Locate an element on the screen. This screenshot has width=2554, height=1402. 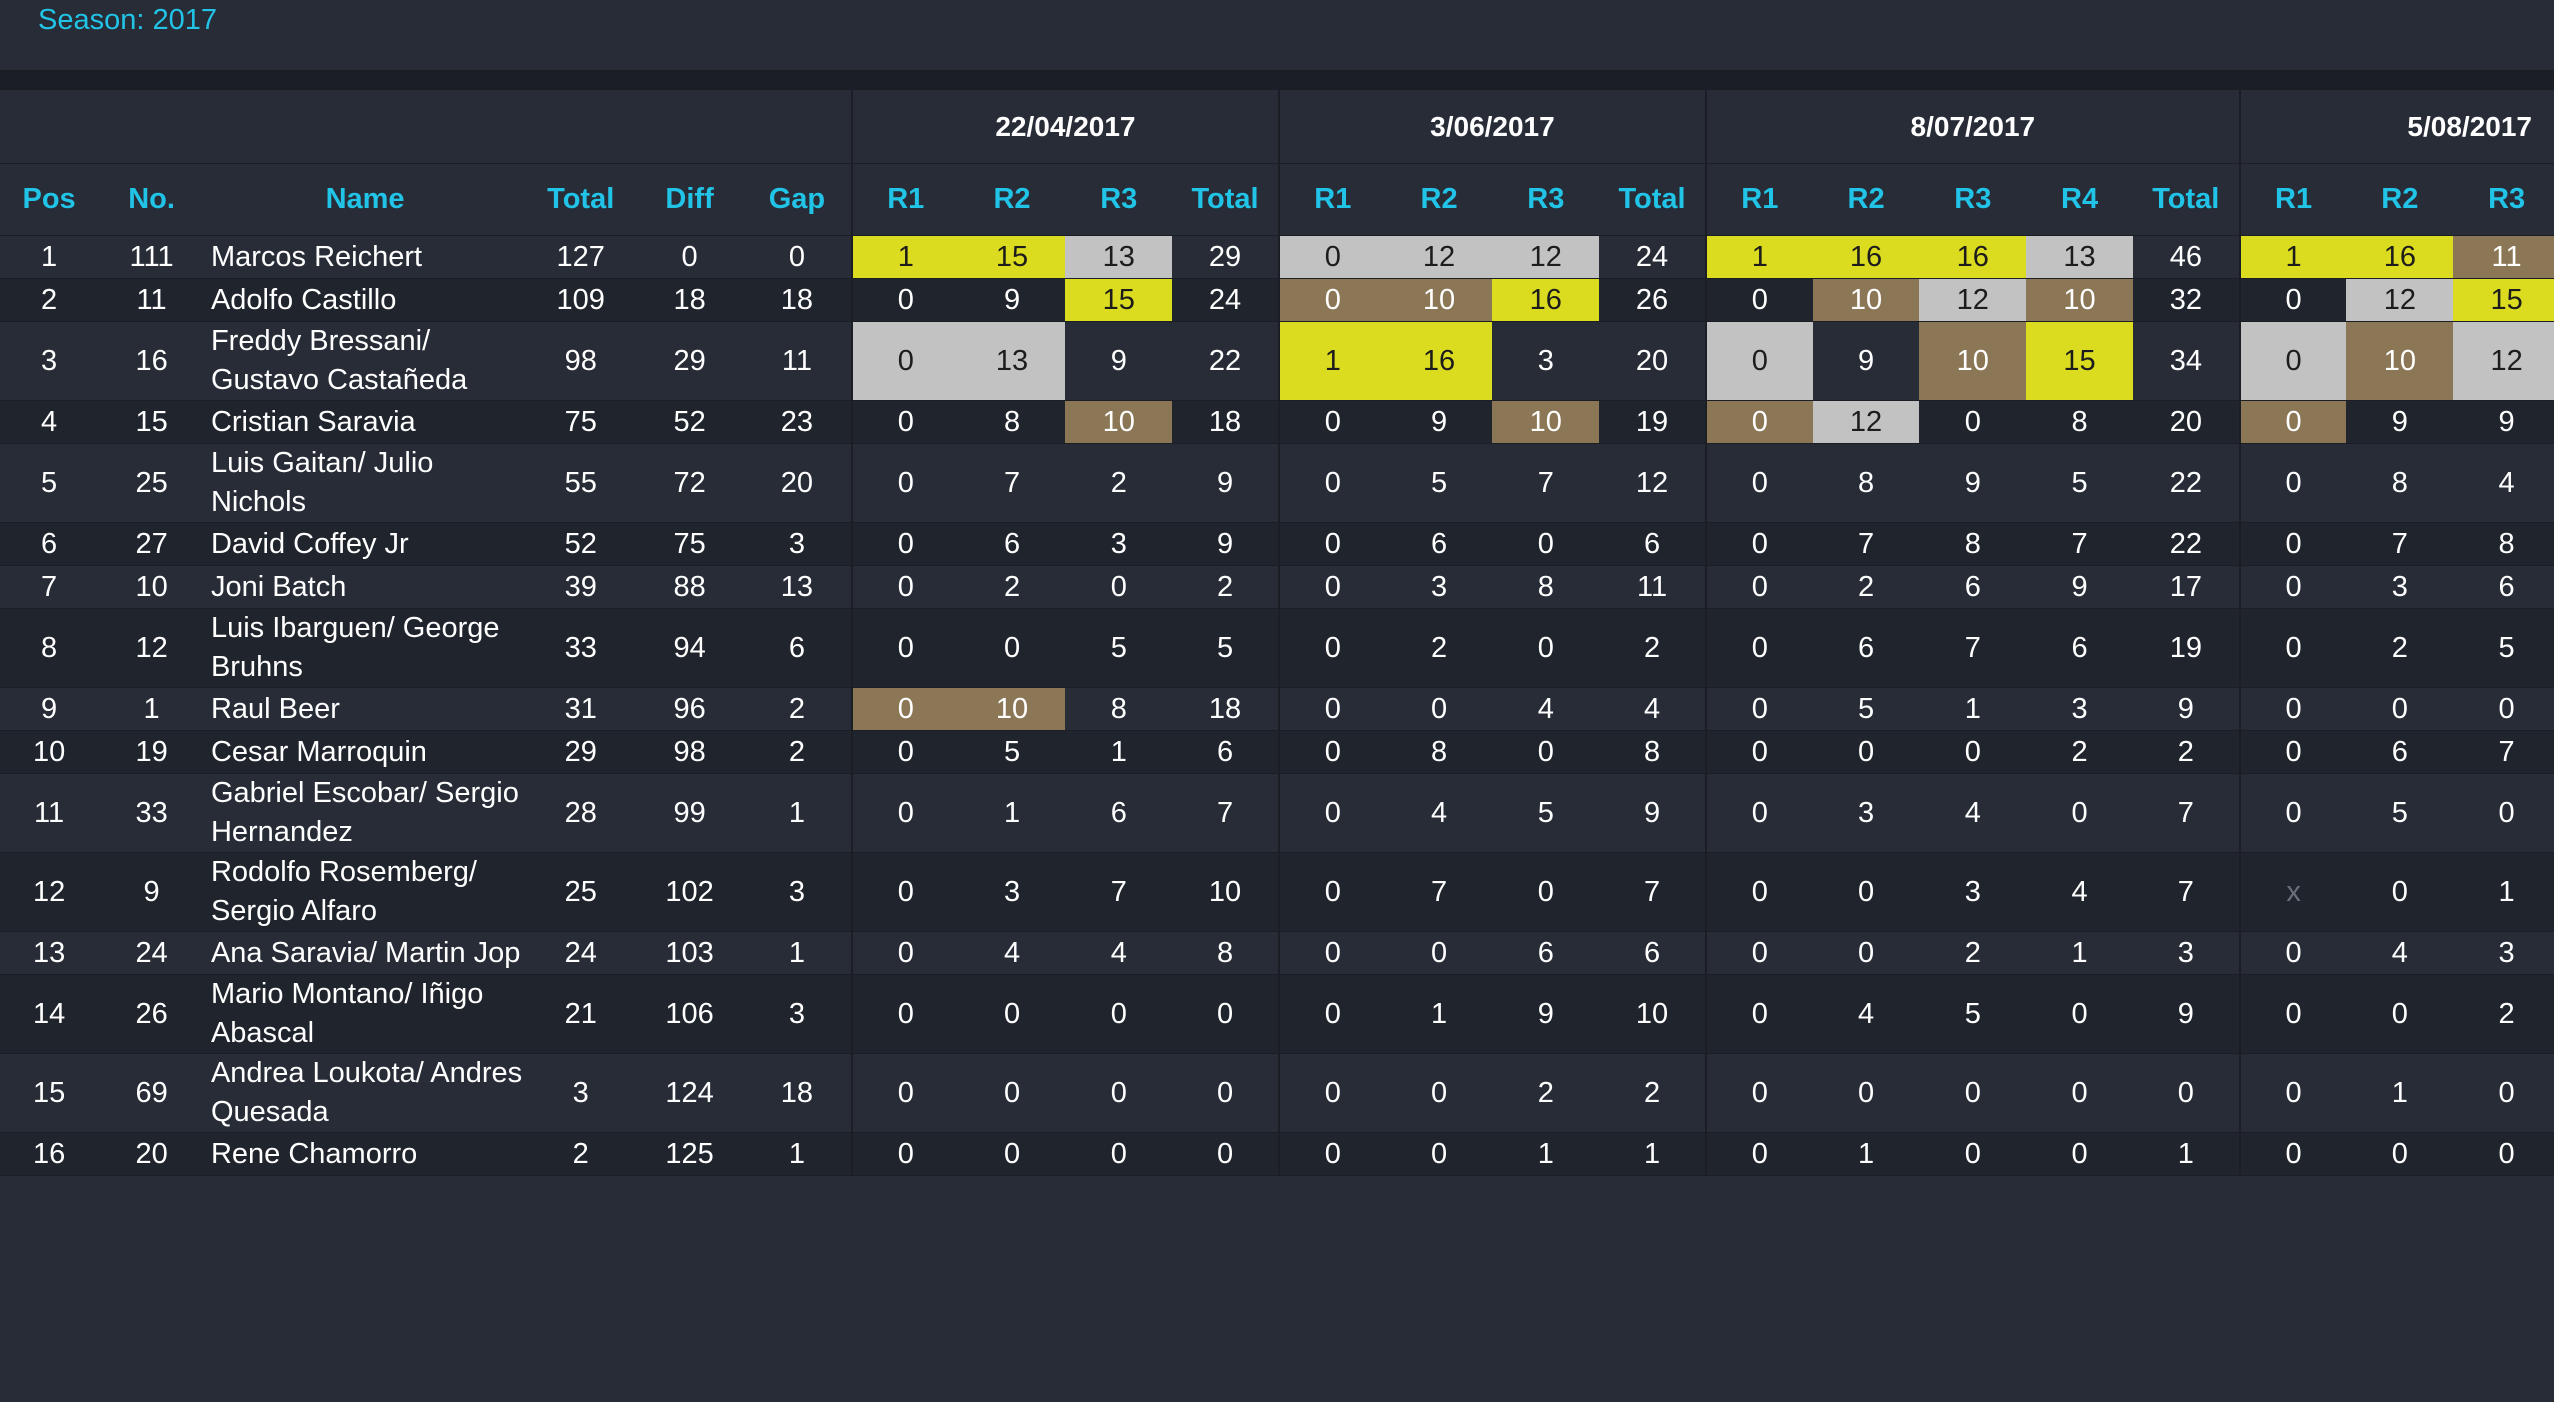
cell-diff: 75 is located at coordinates (689, 544).